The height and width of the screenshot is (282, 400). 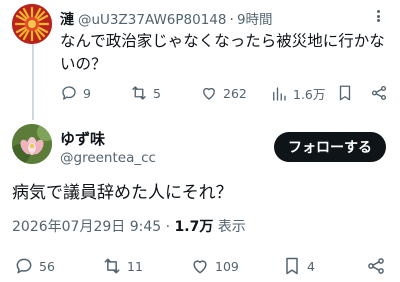 What do you see at coordinates (235, 93) in the screenshot?
I see `like-count: 262` at bounding box center [235, 93].